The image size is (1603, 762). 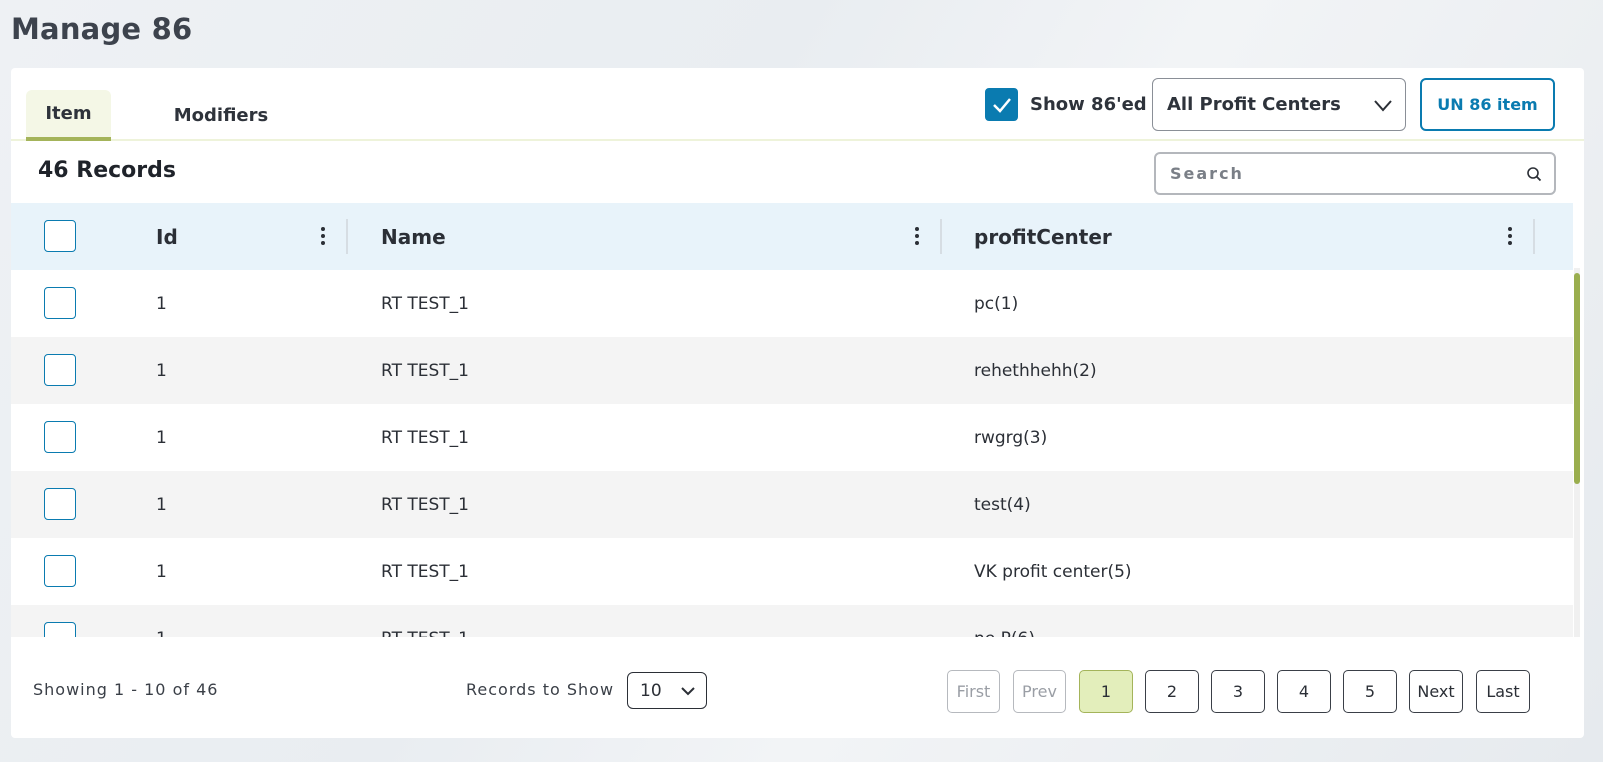 I want to click on show-86-toggle: Show 86'ed, so click(x=1066, y=104).